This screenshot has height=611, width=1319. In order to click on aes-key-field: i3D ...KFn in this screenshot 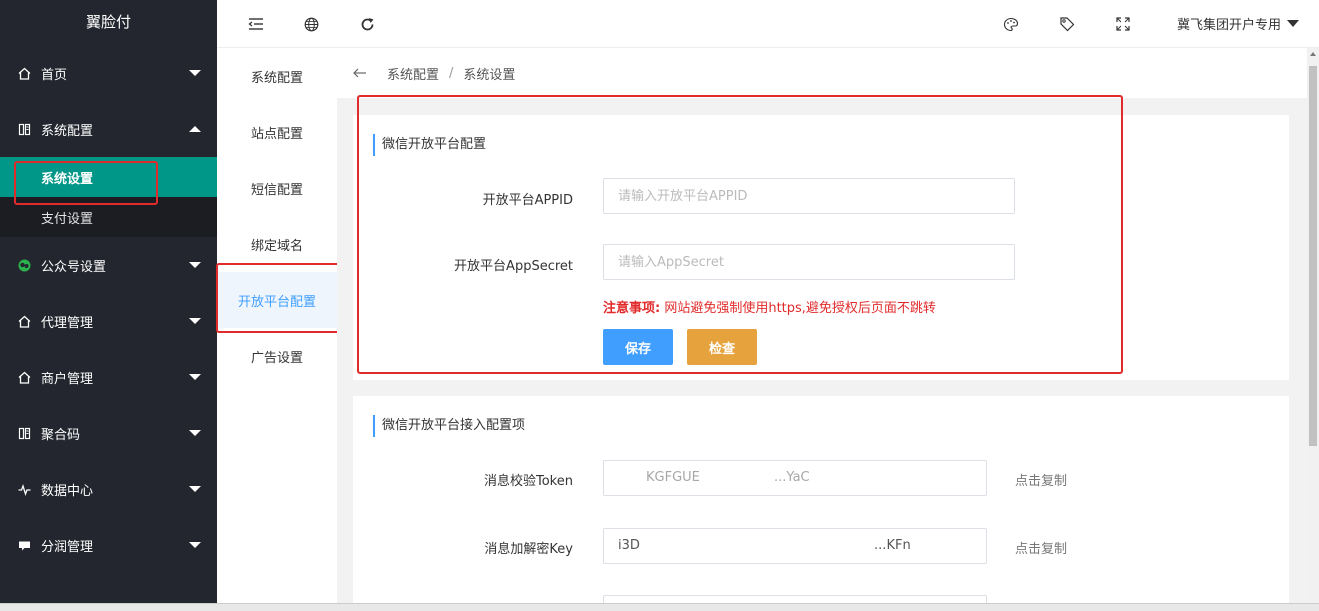, I will do `click(795, 546)`.